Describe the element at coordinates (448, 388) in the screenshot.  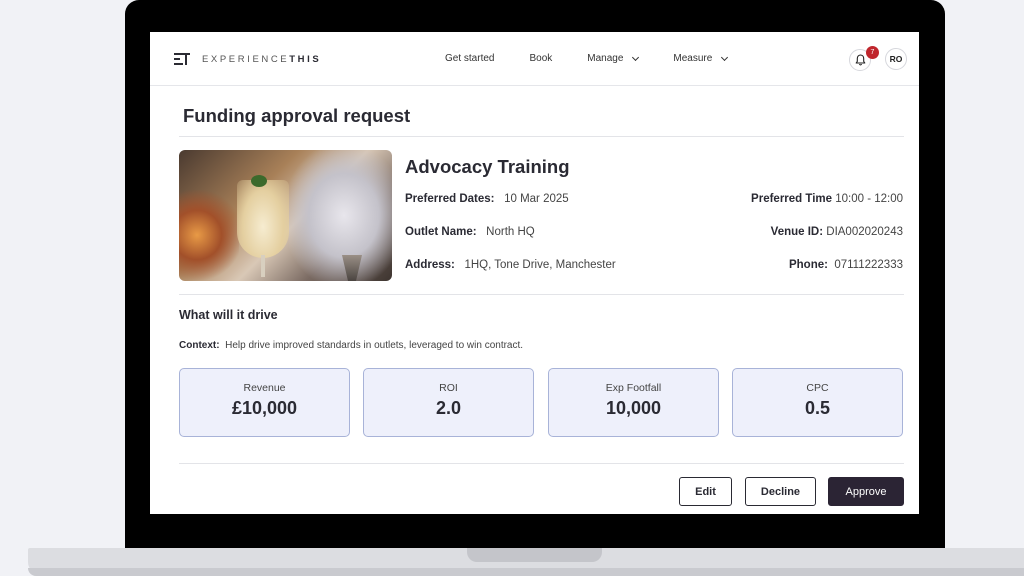
I see `metric-label: ROI` at that location.